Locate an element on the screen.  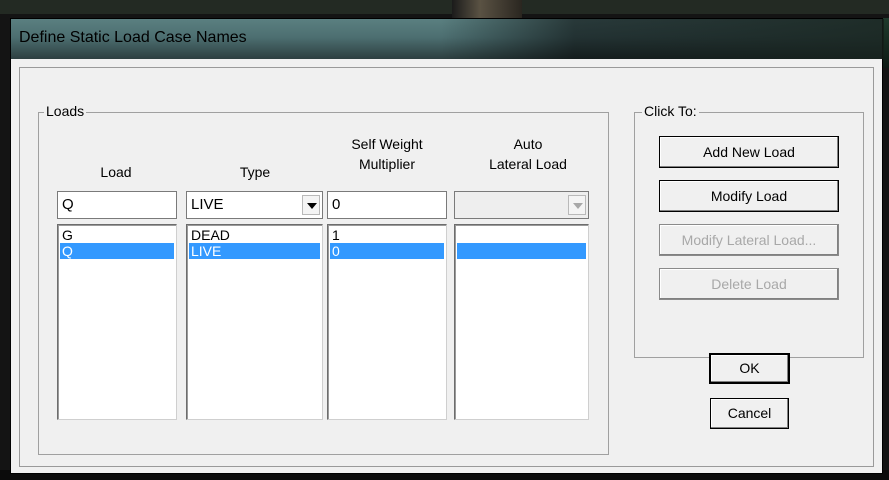
list-item-selected: LIVE is located at coordinates (254, 251).